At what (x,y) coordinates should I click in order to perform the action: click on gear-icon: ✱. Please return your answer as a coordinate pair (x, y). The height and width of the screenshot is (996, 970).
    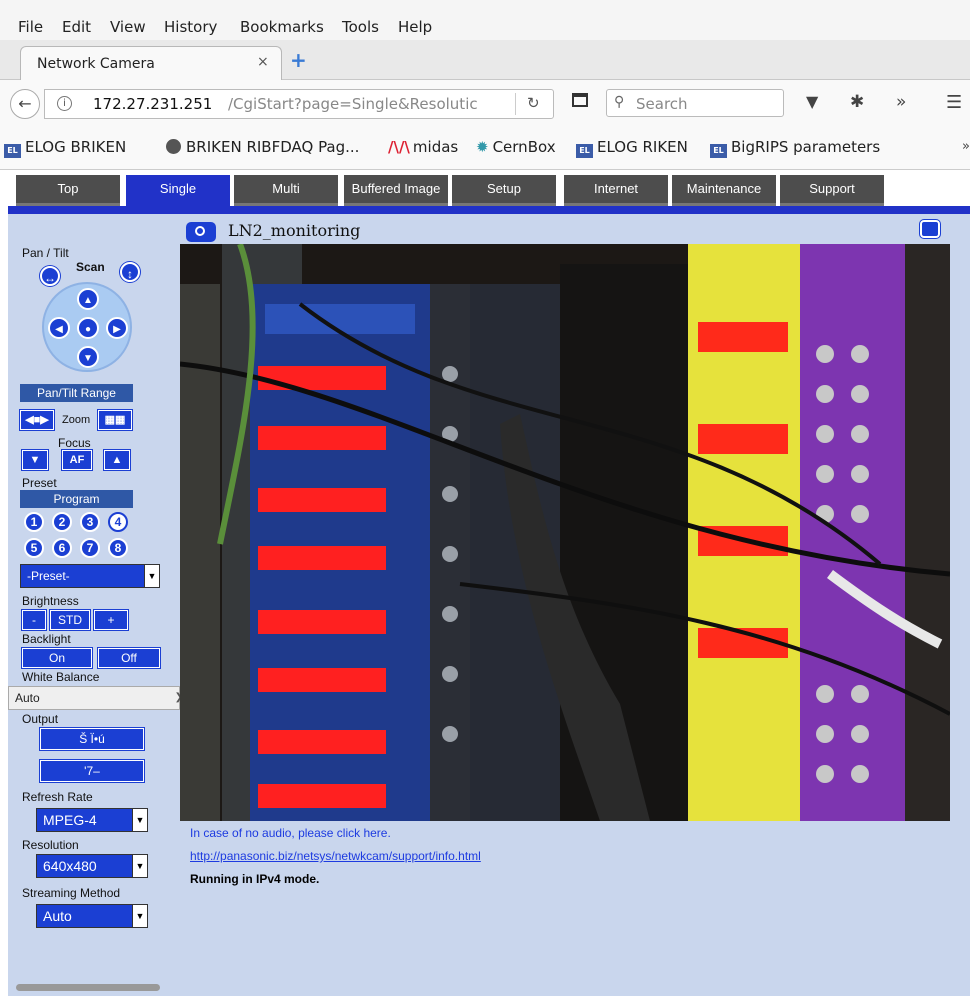
    Looking at the image, I should click on (857, 102).